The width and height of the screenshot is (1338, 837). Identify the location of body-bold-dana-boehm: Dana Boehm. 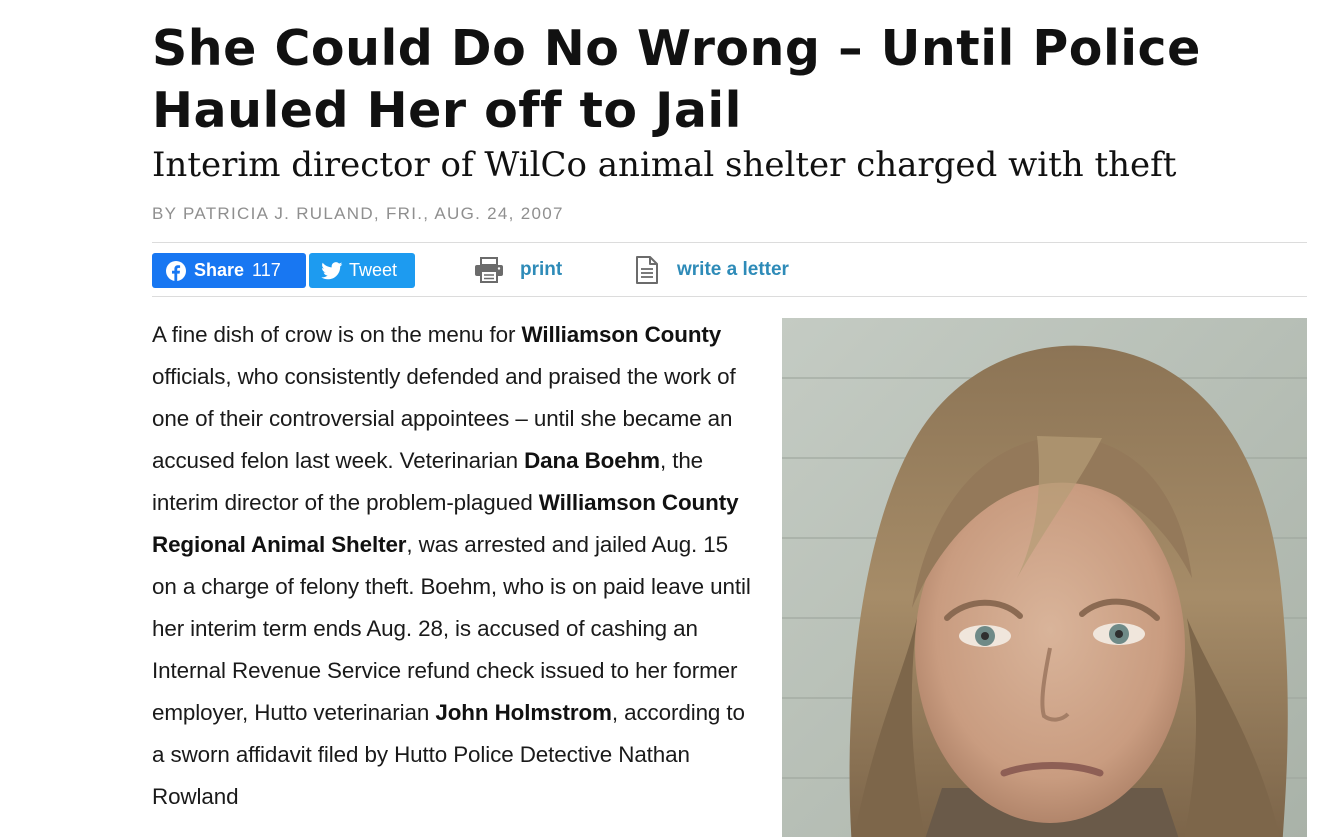
(592, 460).